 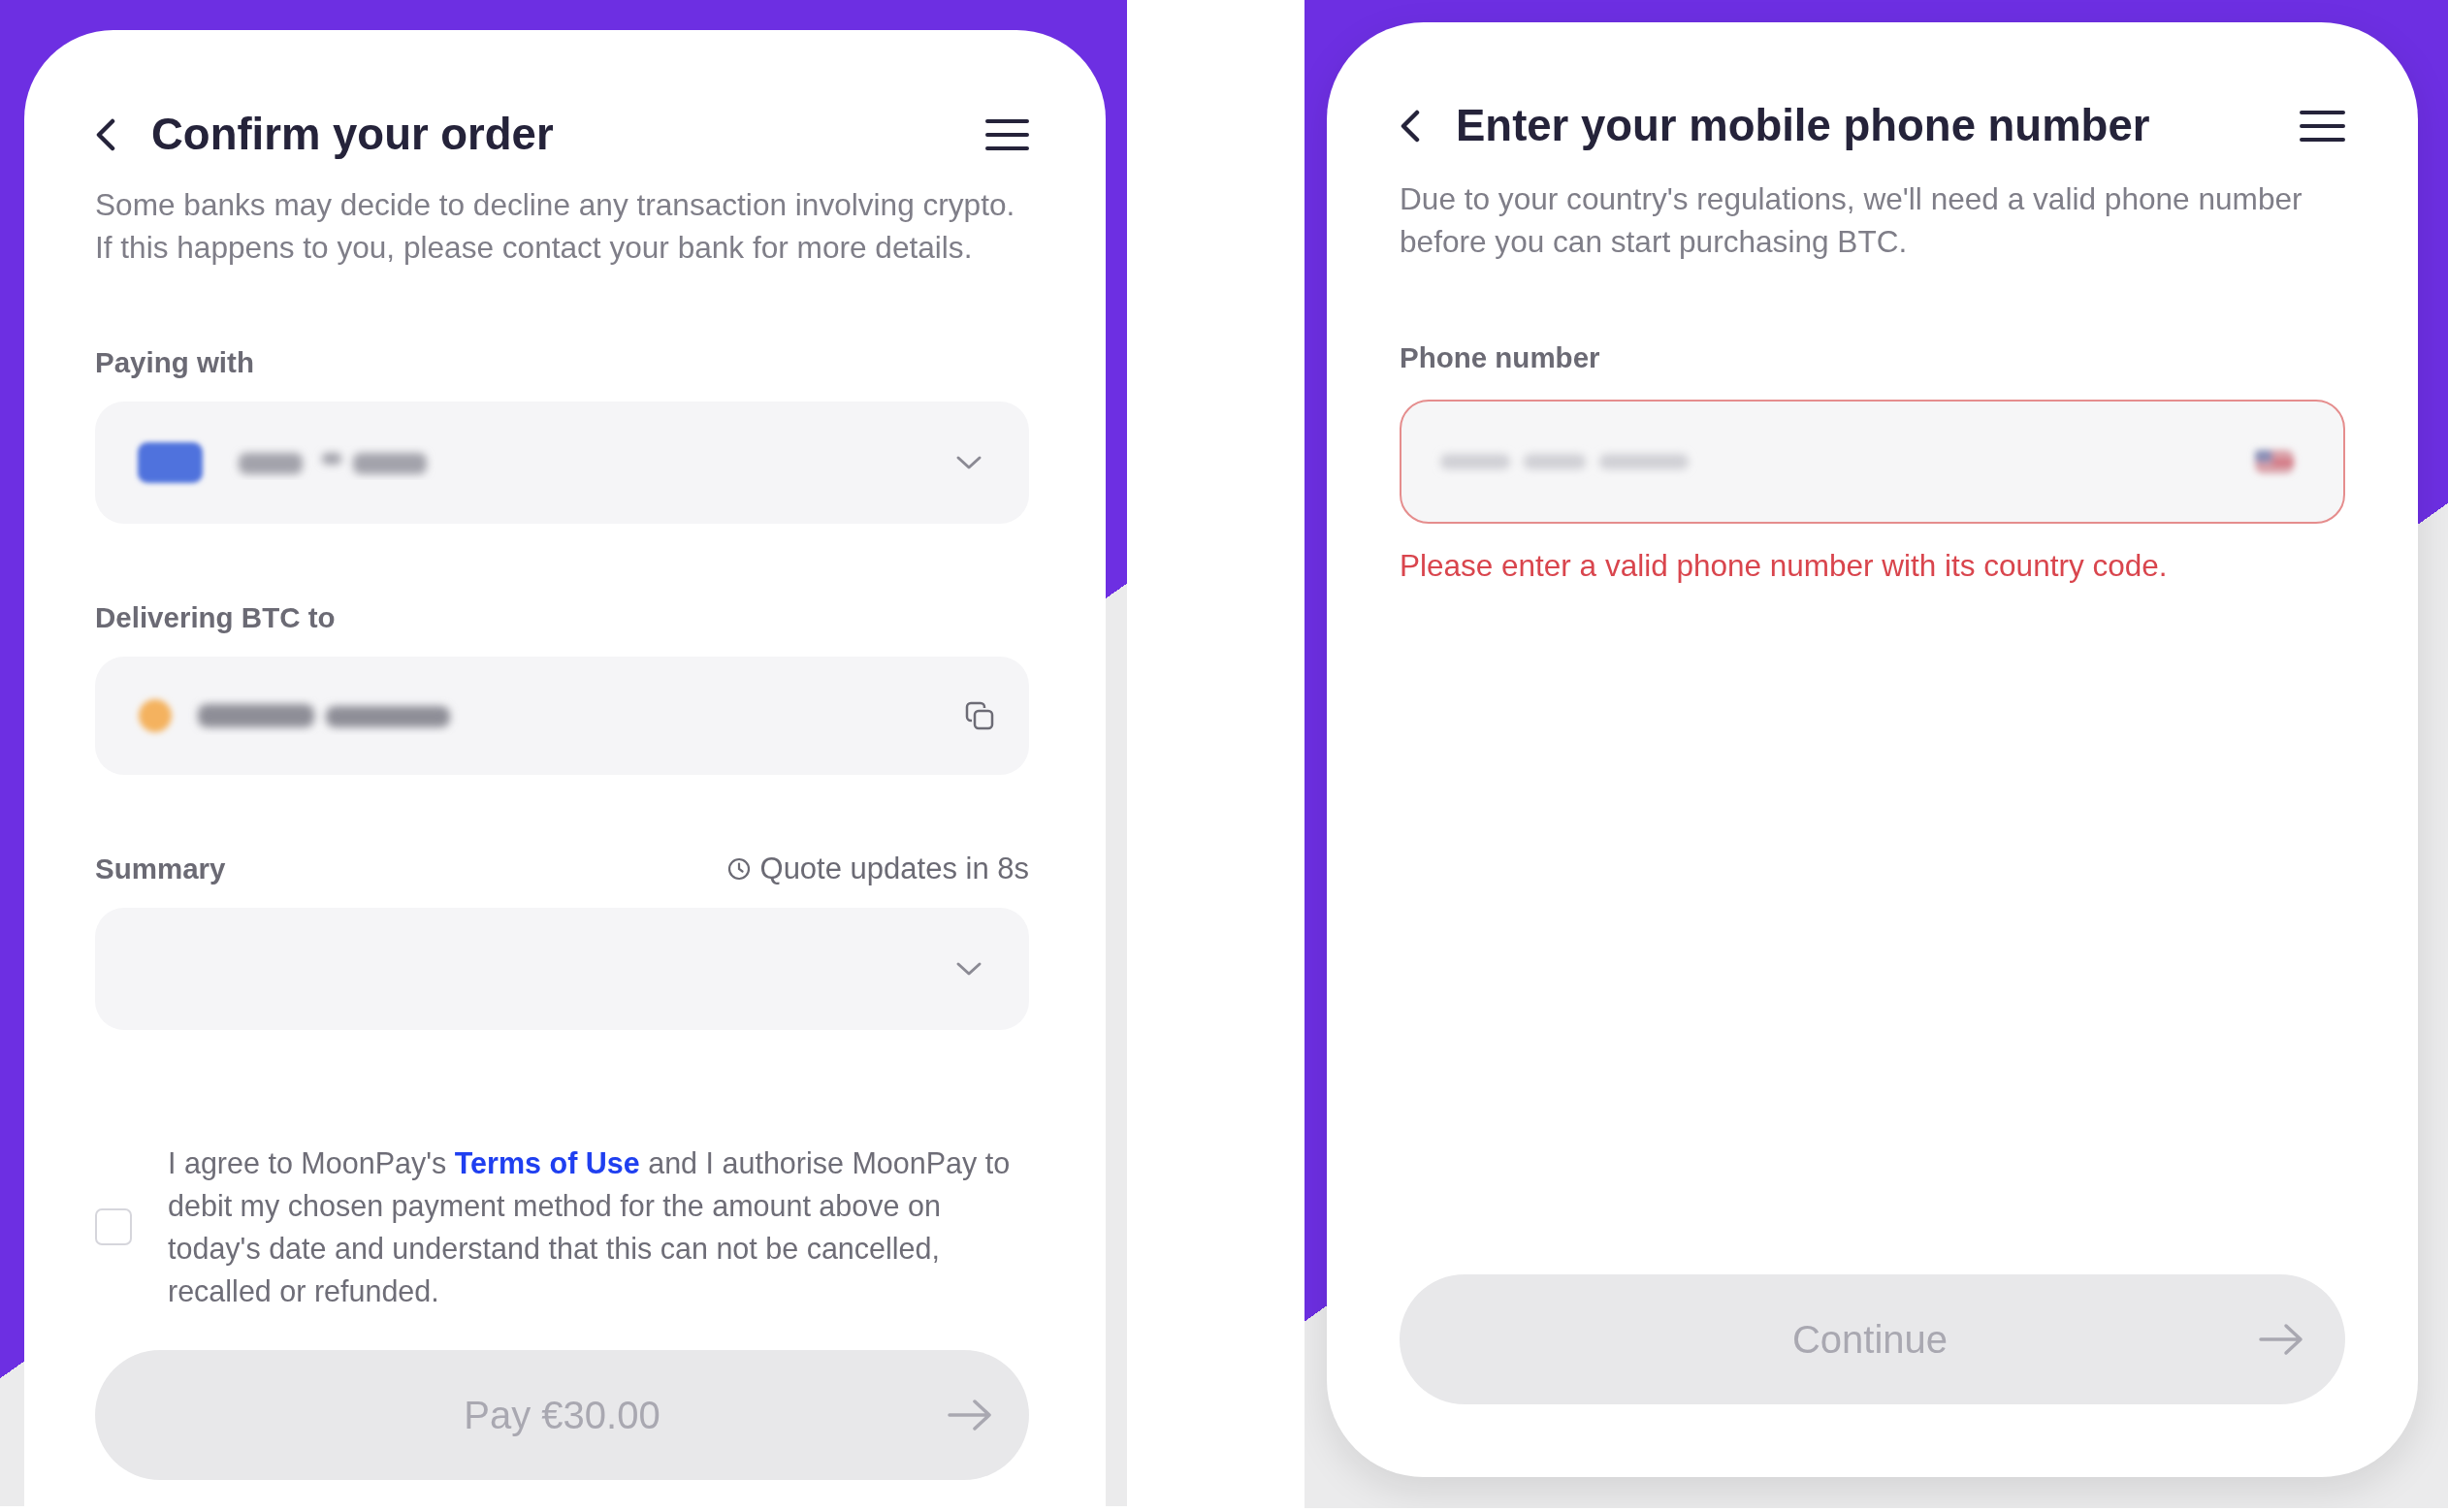 What do you see at coordinates (894, 869) in the screenshot?
I see `quote-timer-text: Quote updates in 8s` at bounding box center [894, 869].